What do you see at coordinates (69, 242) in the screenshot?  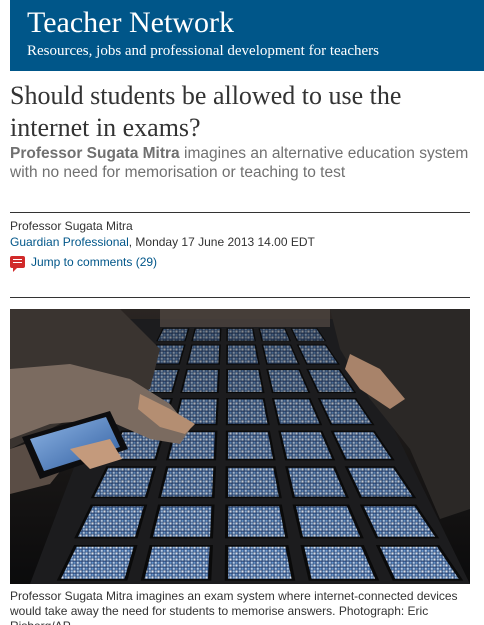 I see `source-link: Guardian Professional` at bounding box center [69, 242].